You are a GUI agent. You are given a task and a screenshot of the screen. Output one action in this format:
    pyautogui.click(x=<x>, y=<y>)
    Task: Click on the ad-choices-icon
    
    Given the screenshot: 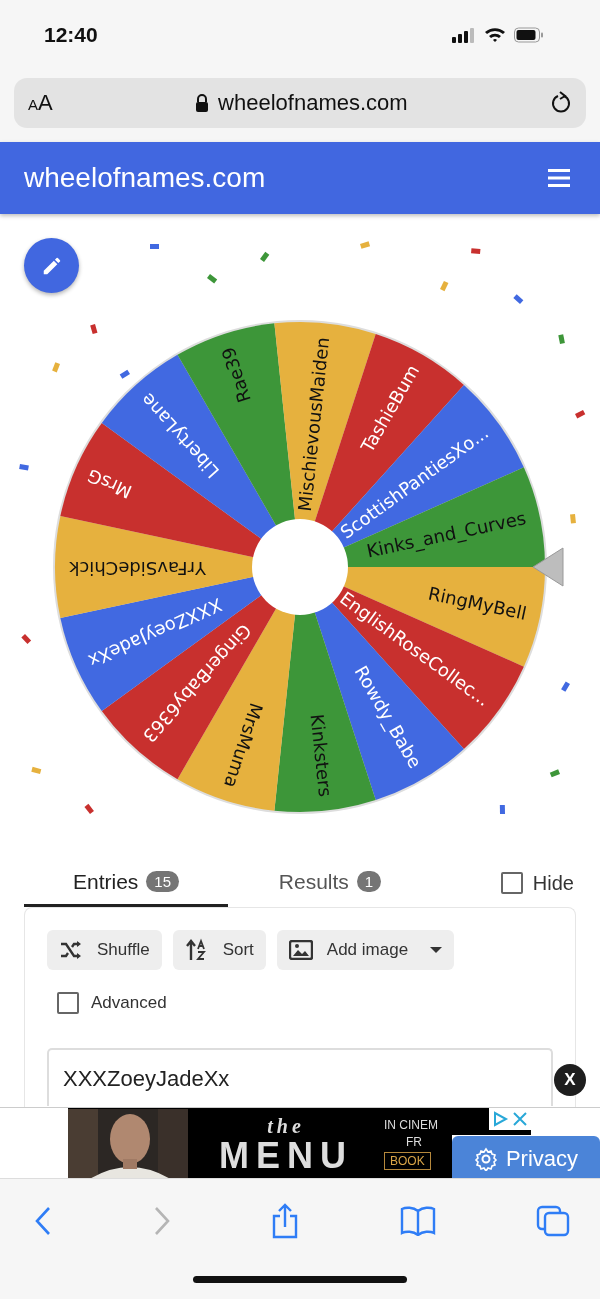 What is the action you would take?
    pyautogui.click(x=510, y=1119)
    